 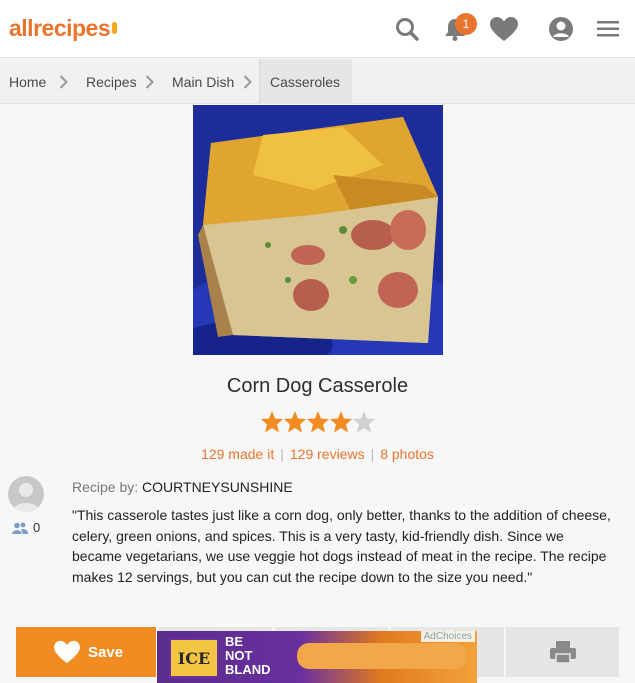 I want to click on recipe-byline: Recipe by: COURTNEYSUNSHINE, so click(x=182, y=487).